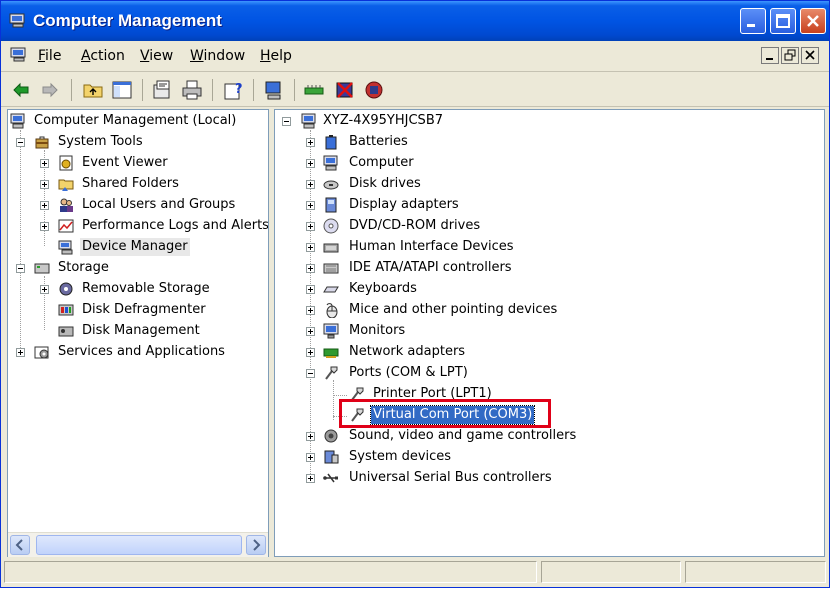  I want to click on uninstall-device-icon, so click(374, 90).